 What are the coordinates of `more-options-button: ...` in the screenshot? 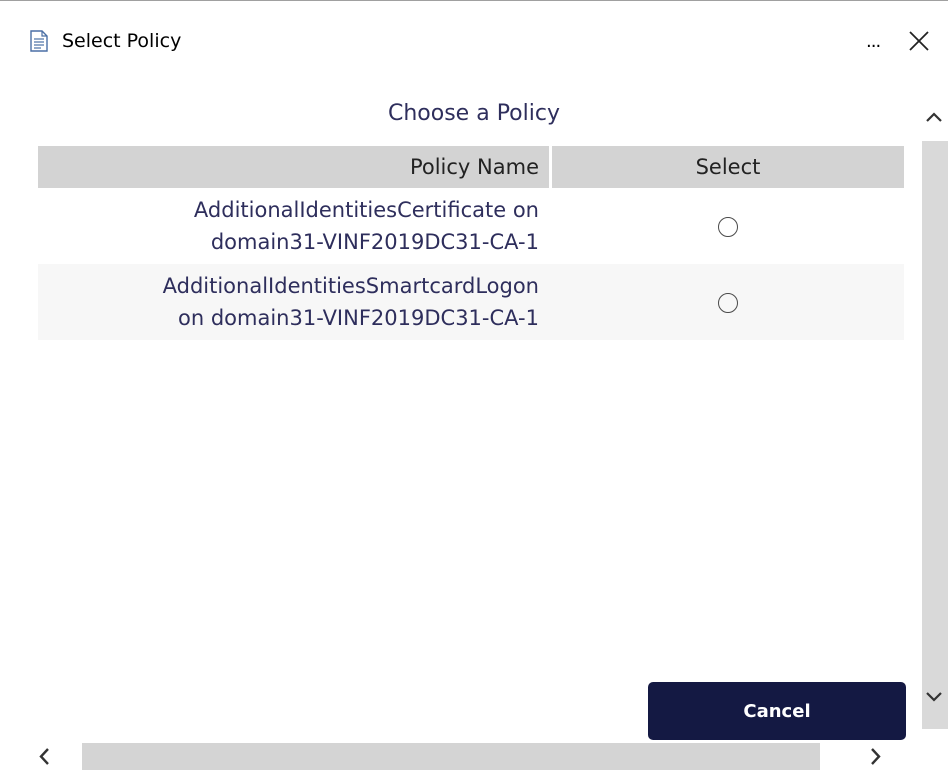 It's located at (873, 41).